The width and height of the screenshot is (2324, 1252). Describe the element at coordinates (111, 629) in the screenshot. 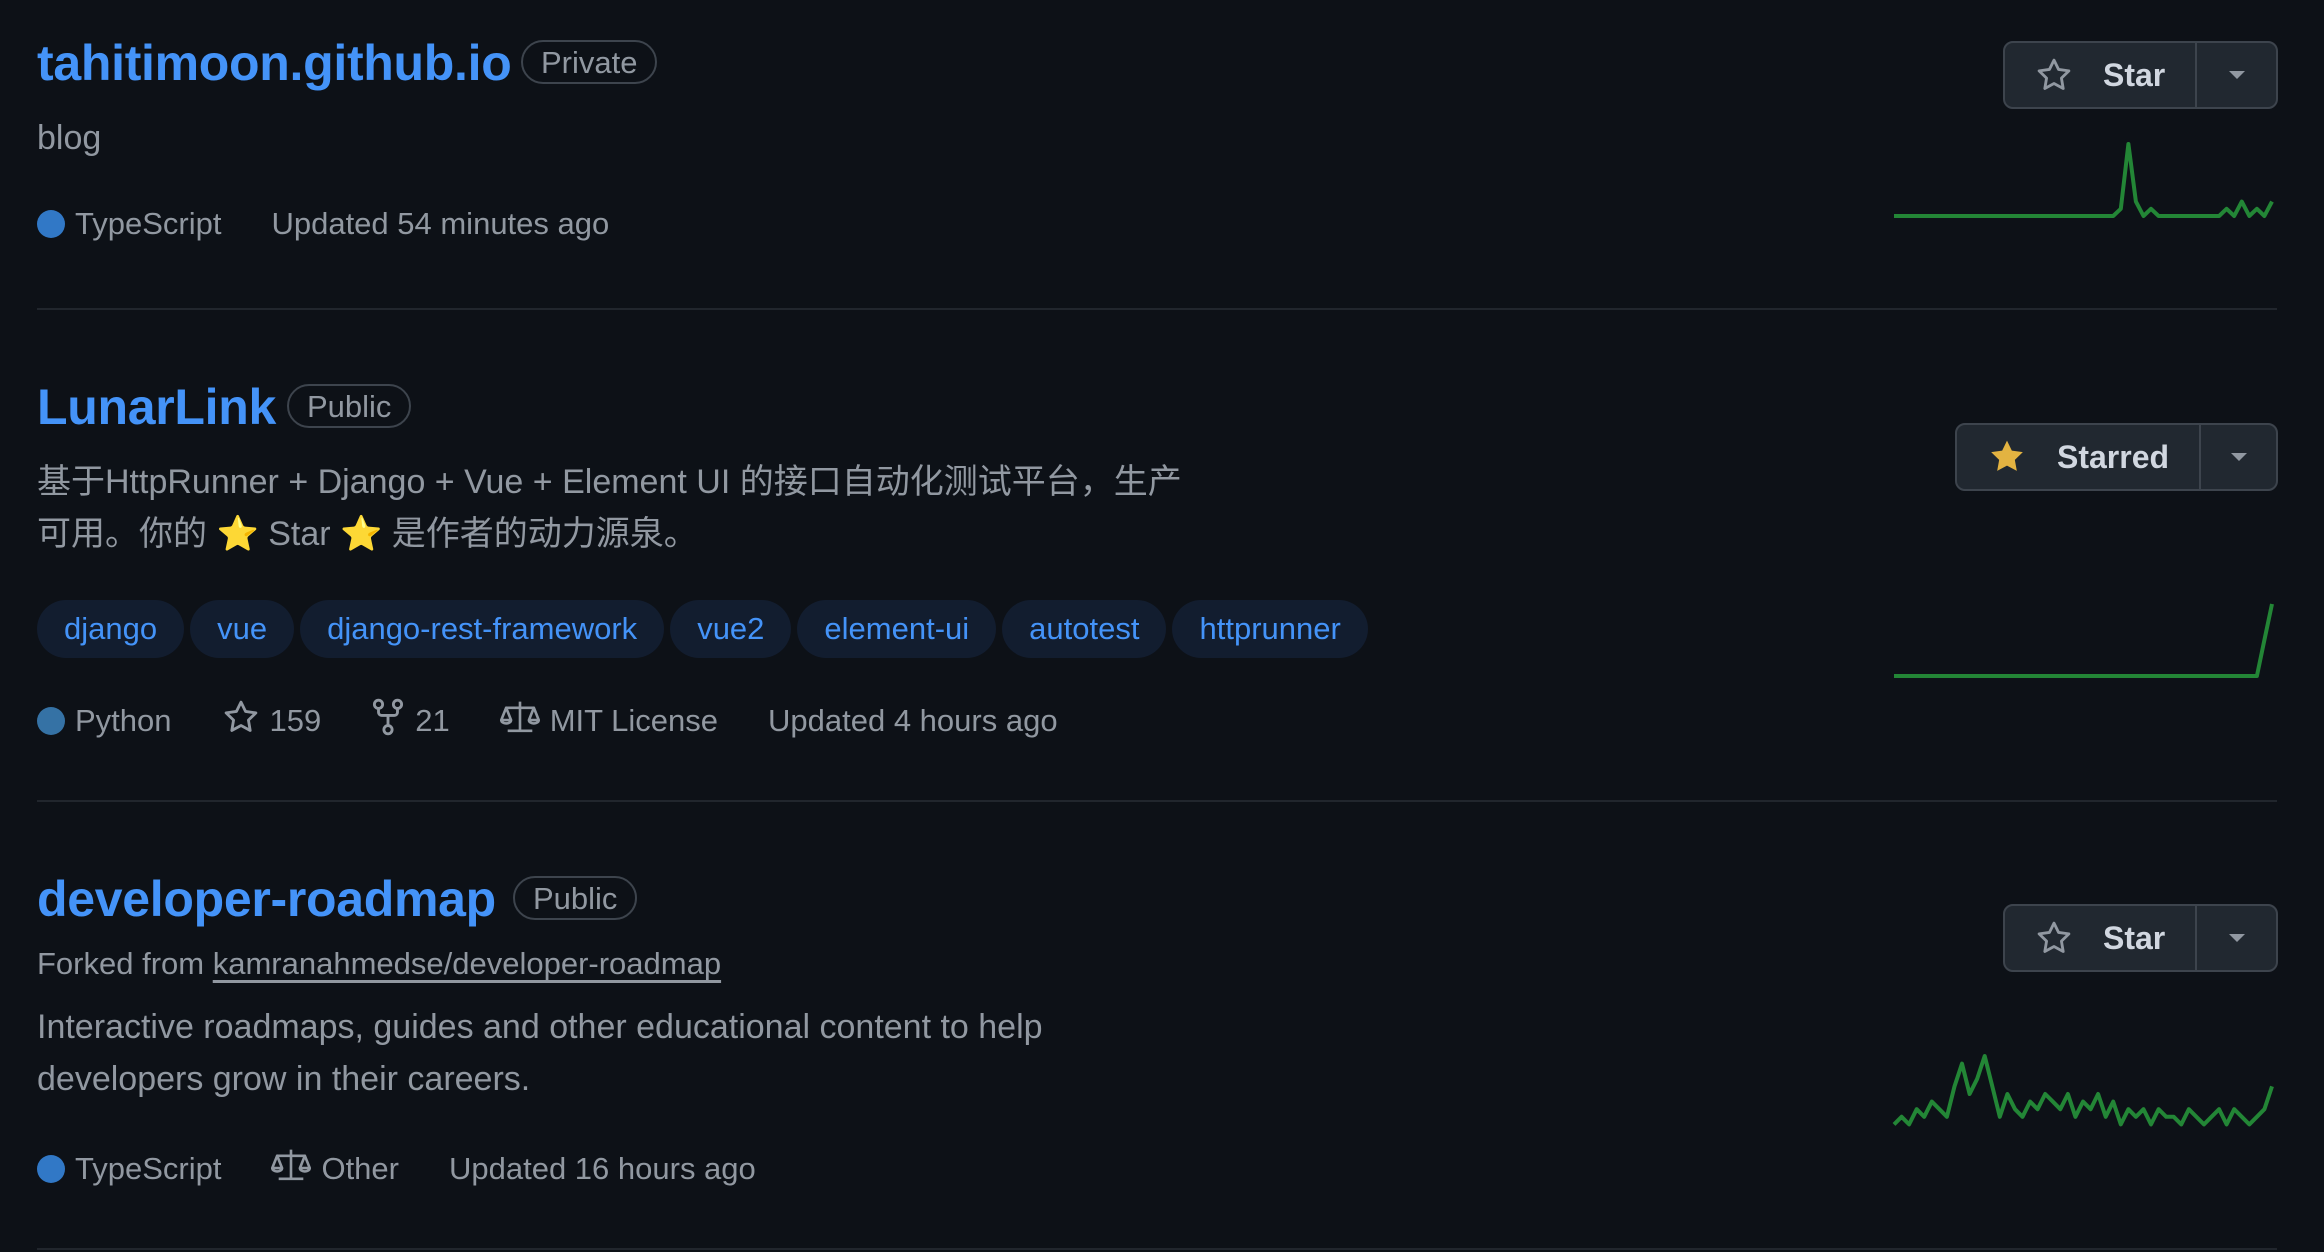

I see `topic-tag: django` at that location.